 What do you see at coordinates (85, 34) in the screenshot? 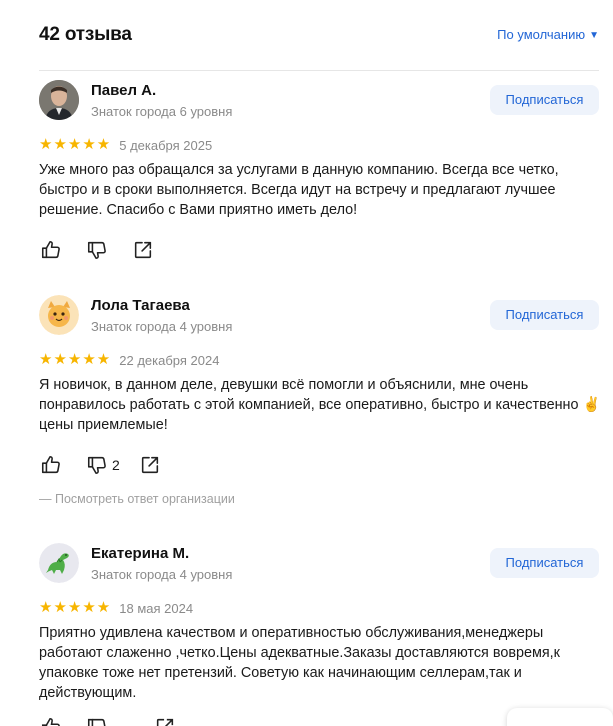
I see `reviews-count-title: 42 отзыва` at bounding box center [85, 34].